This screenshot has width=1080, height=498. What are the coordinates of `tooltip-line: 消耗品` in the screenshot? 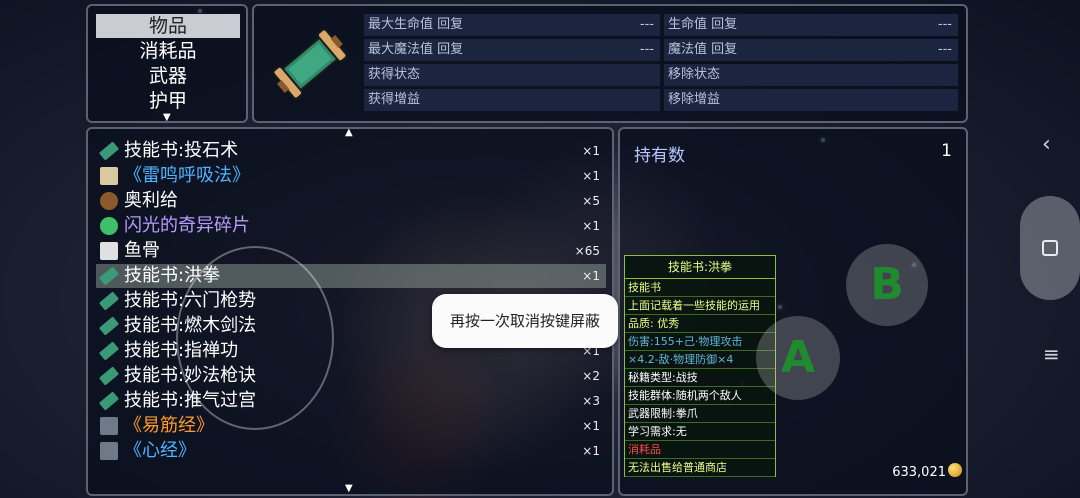 It's located at (700, 450).